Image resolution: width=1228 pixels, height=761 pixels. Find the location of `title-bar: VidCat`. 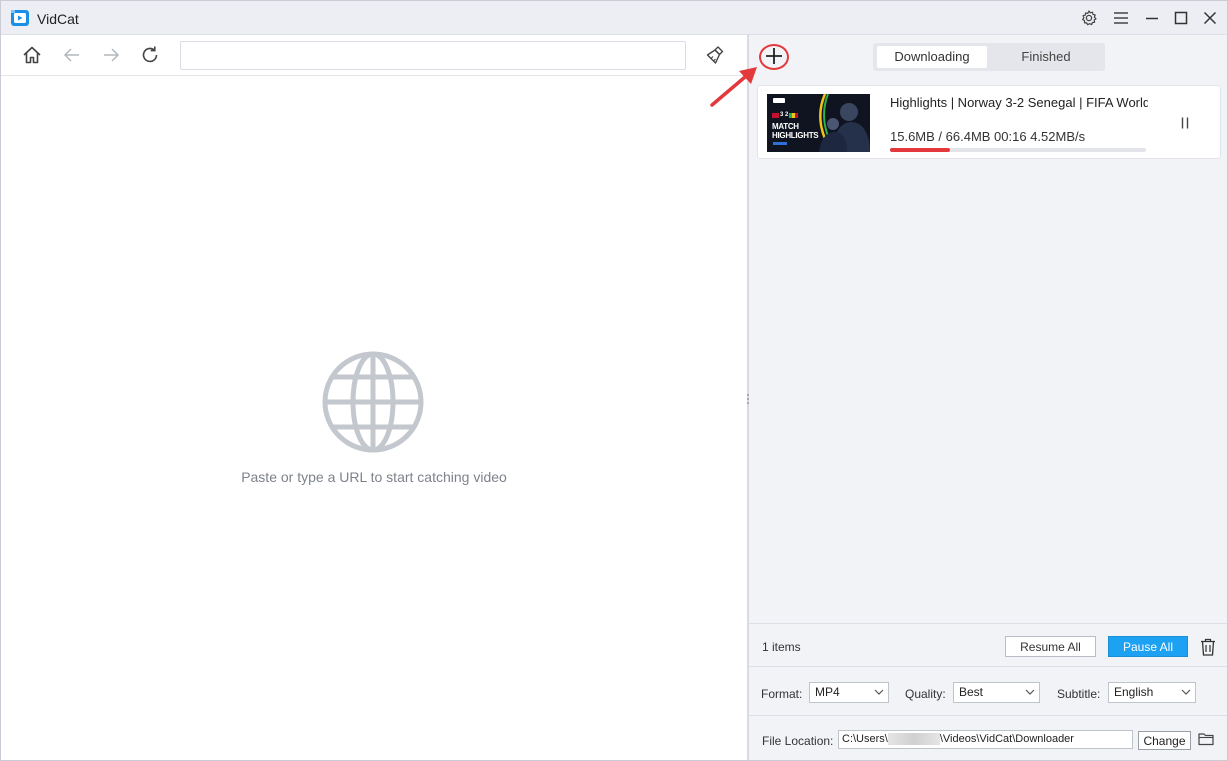

title-bar: VidCat is located at coordinates (614, 18).